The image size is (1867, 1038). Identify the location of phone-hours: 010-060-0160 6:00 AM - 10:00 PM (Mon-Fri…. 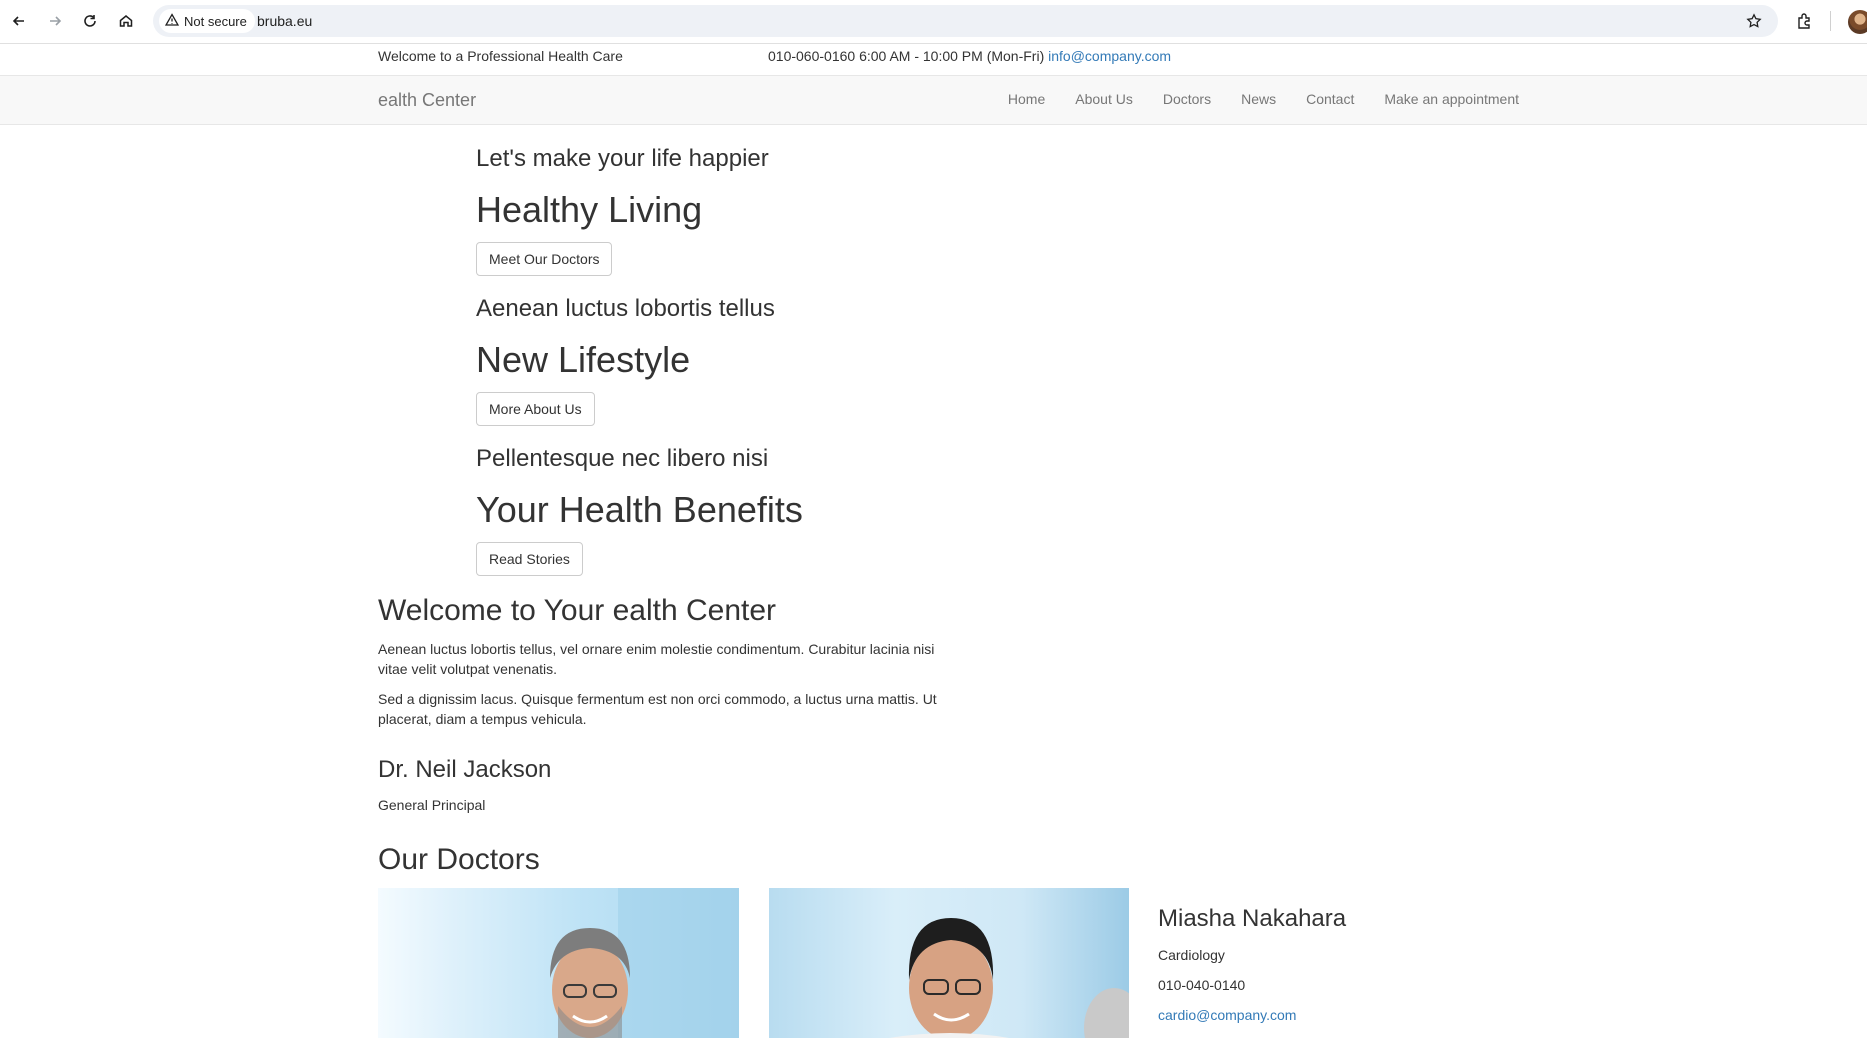
(906, 56).